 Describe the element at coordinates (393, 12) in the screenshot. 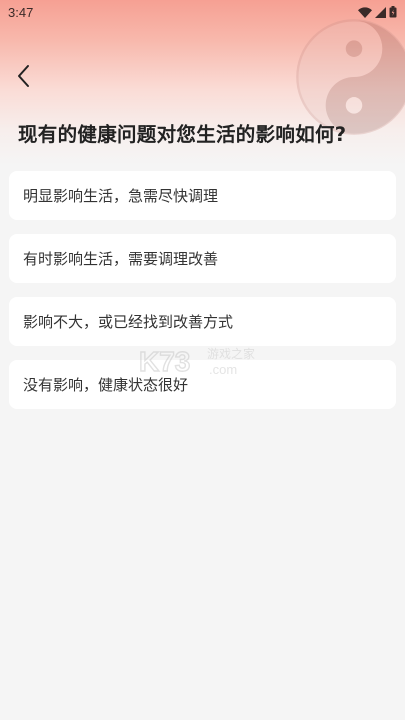

I see `battery-icon` at that location.